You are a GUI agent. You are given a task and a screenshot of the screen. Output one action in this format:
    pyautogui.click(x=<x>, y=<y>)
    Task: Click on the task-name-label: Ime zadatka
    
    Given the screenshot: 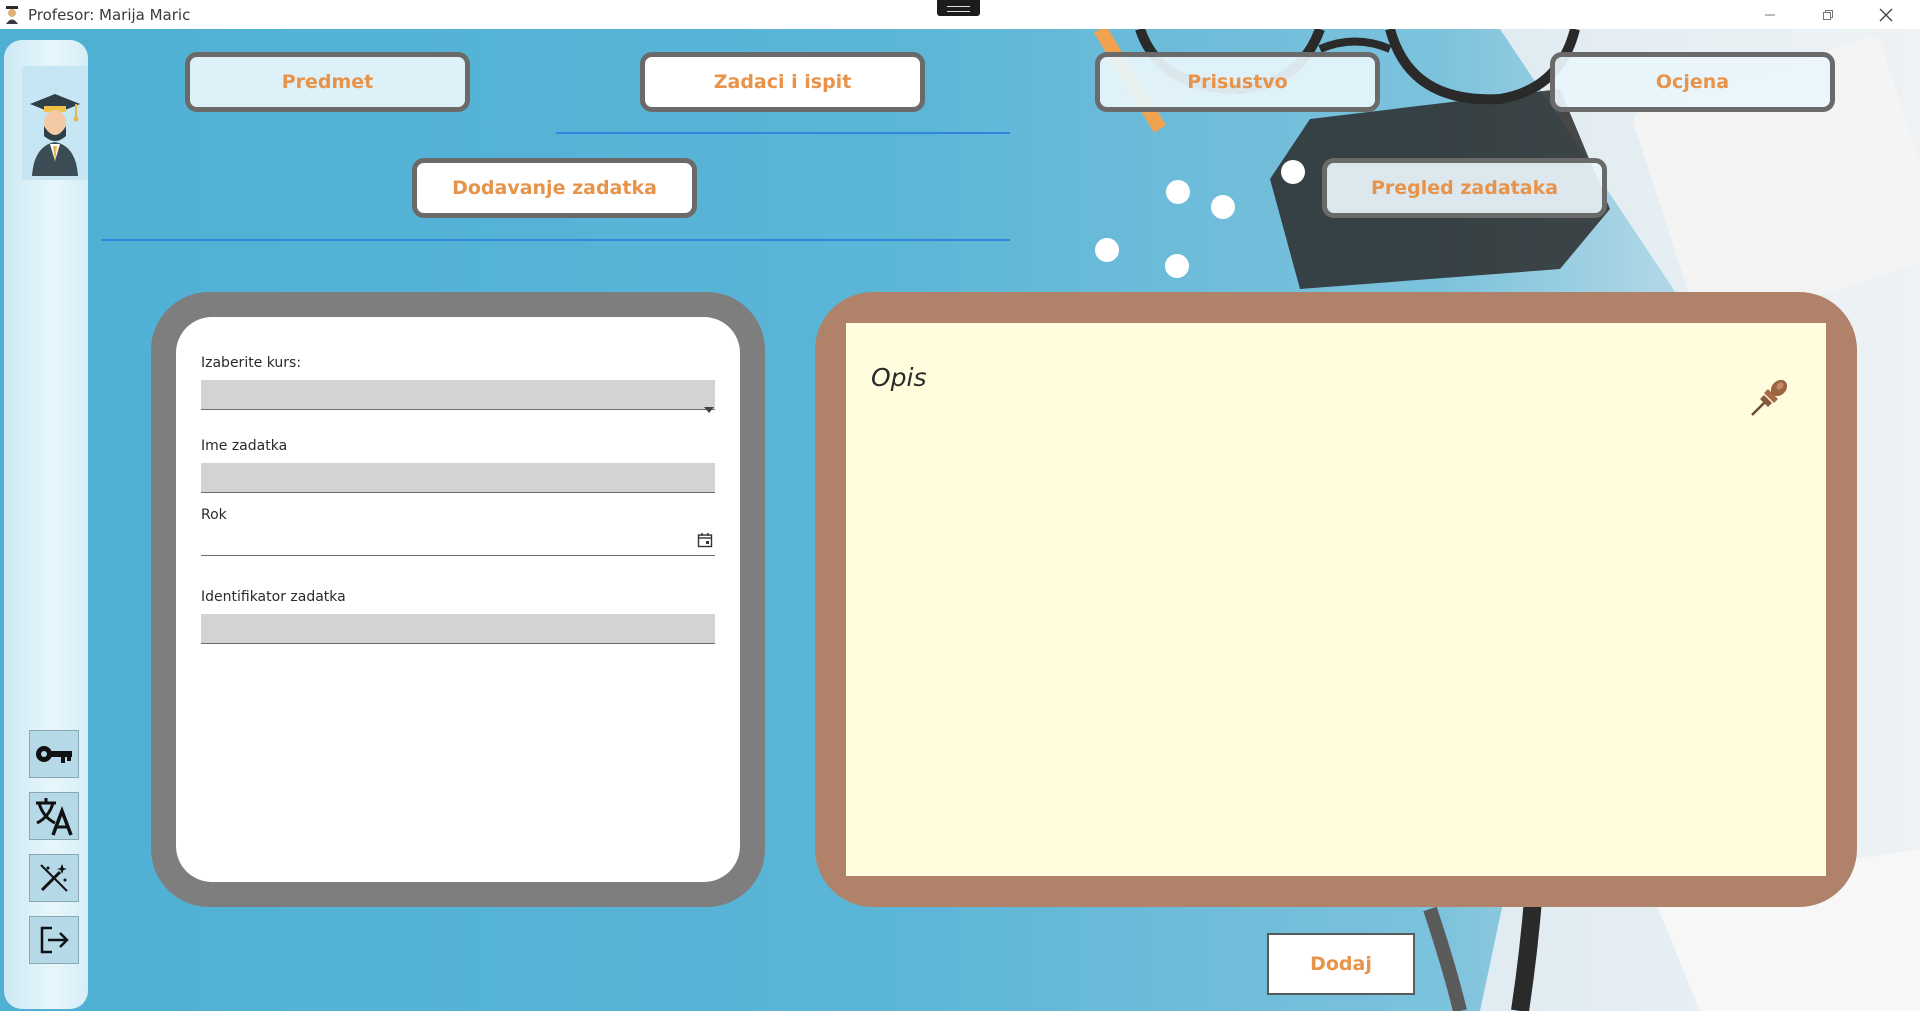 What is the action you would take?
    pyautogui.click(x=244, y=446)
    